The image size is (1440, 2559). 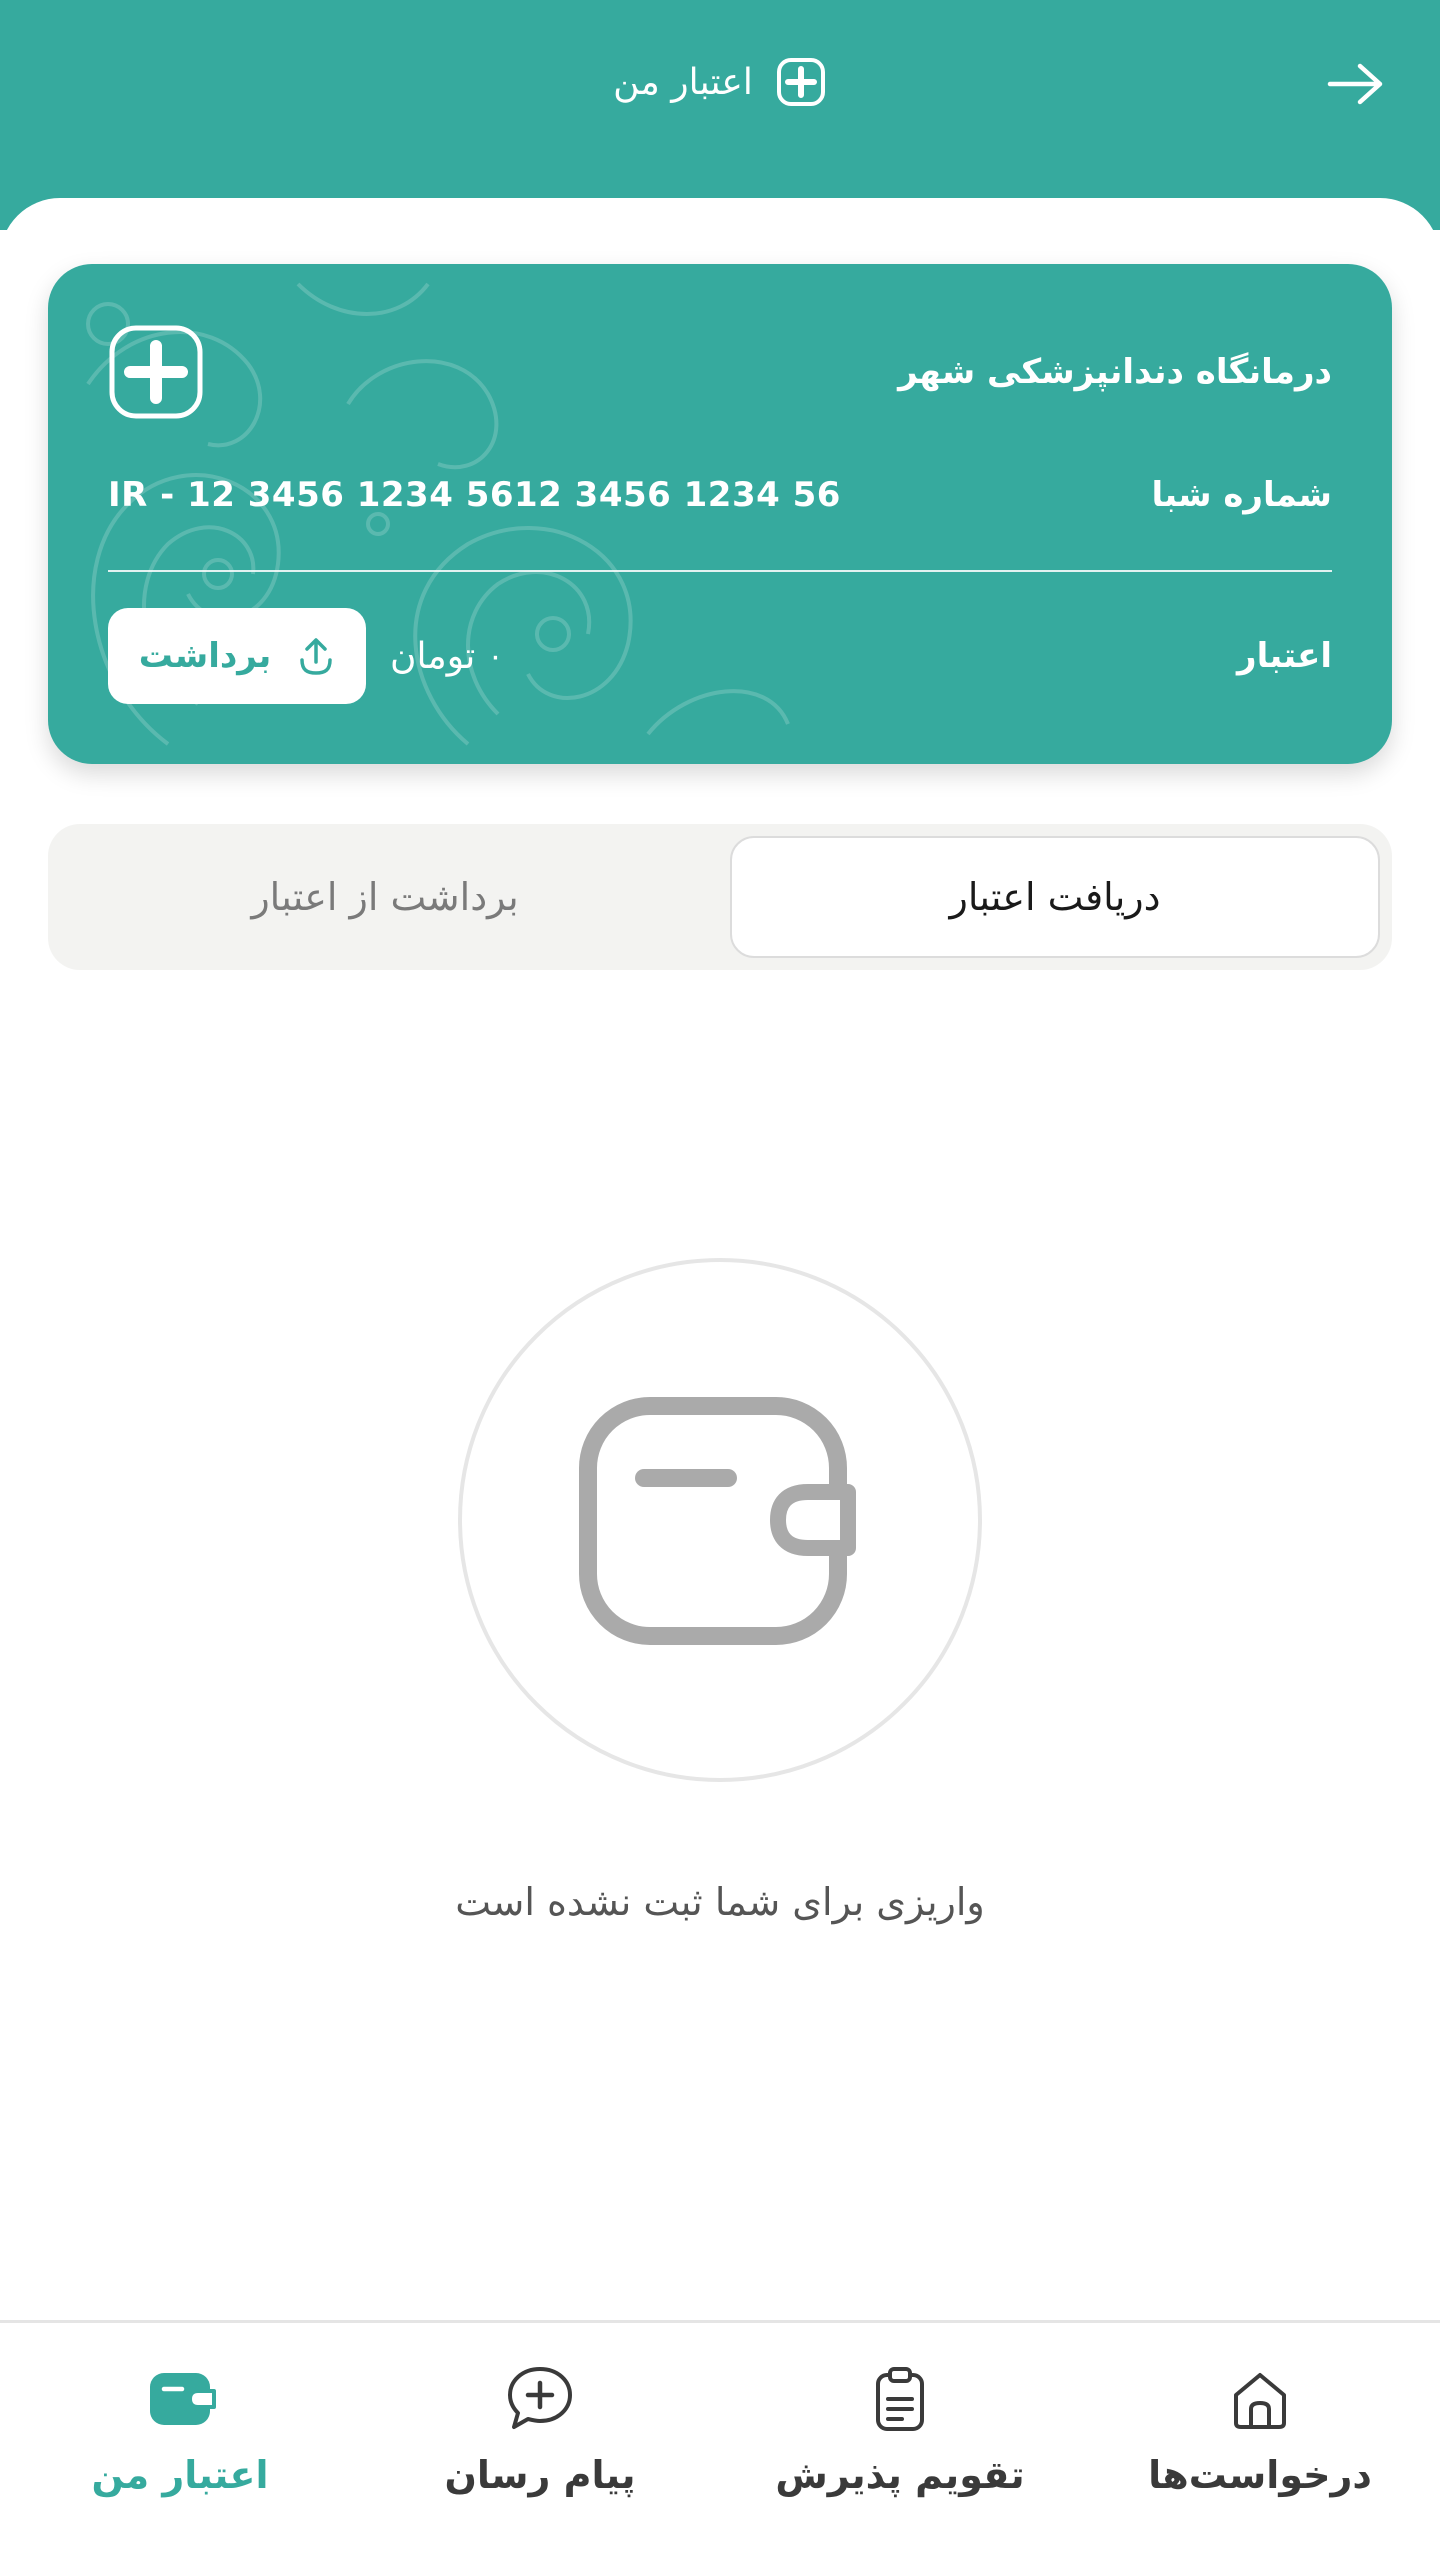 What do you see at coordinates (1284, 656) in the screenshot?
I see `credit-label: اعتبار` at bounding box center [1284, 656].